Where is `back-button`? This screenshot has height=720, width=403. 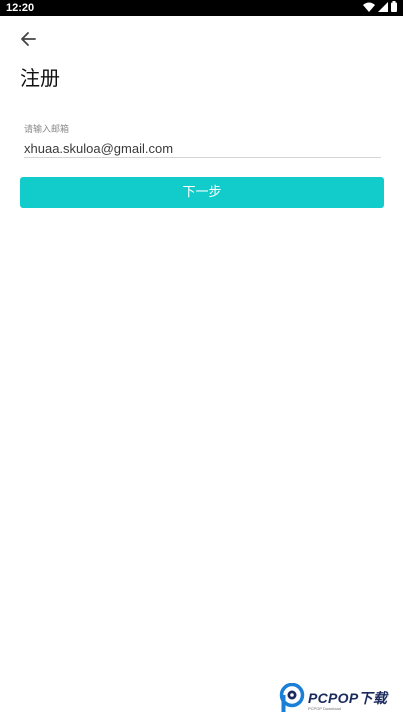
back-button is located at coordinates (28, 41).